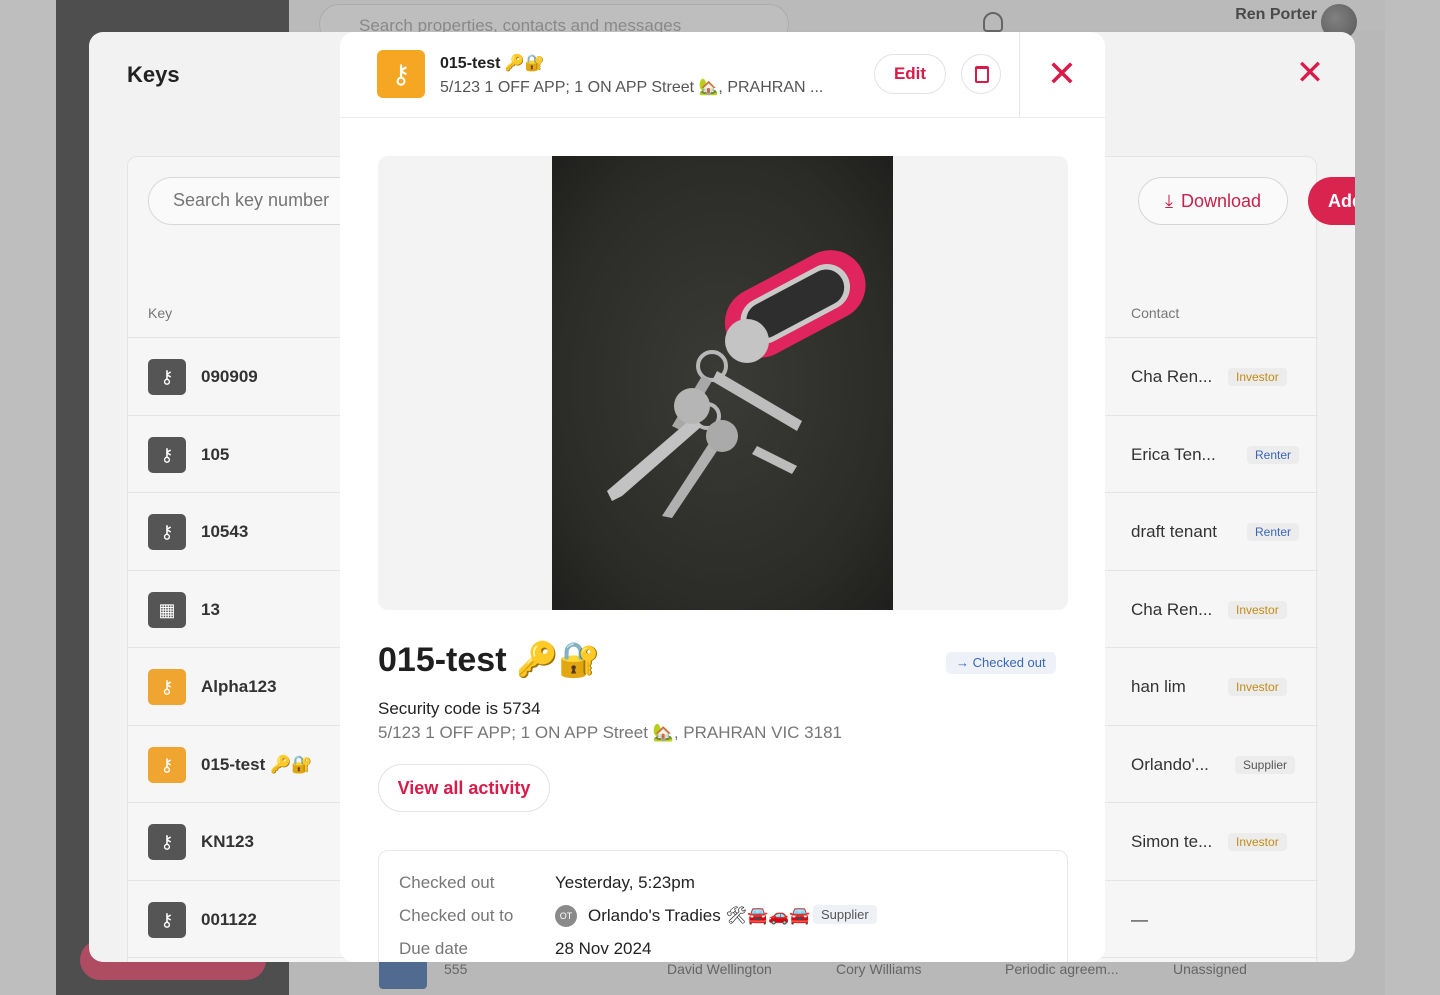  Describe the element at coordinates (456, 915) in the screenshot. I see `checked-out-to-label: Checked out to` at that location.